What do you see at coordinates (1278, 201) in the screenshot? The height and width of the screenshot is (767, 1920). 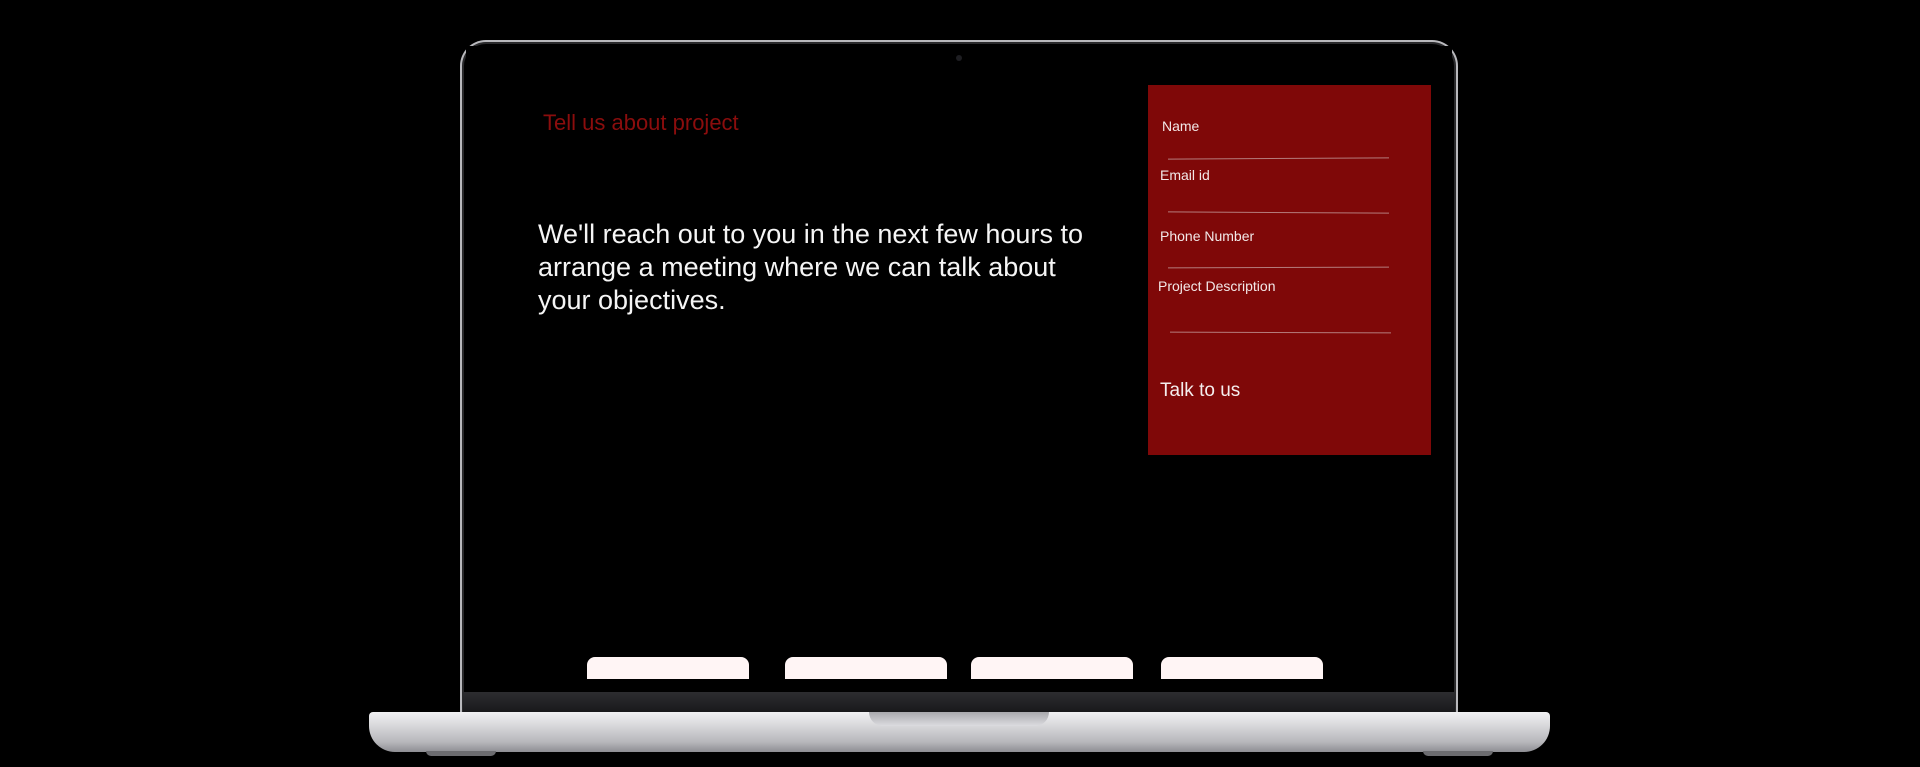 I see `email-field` at bounding box center [1278, 201].